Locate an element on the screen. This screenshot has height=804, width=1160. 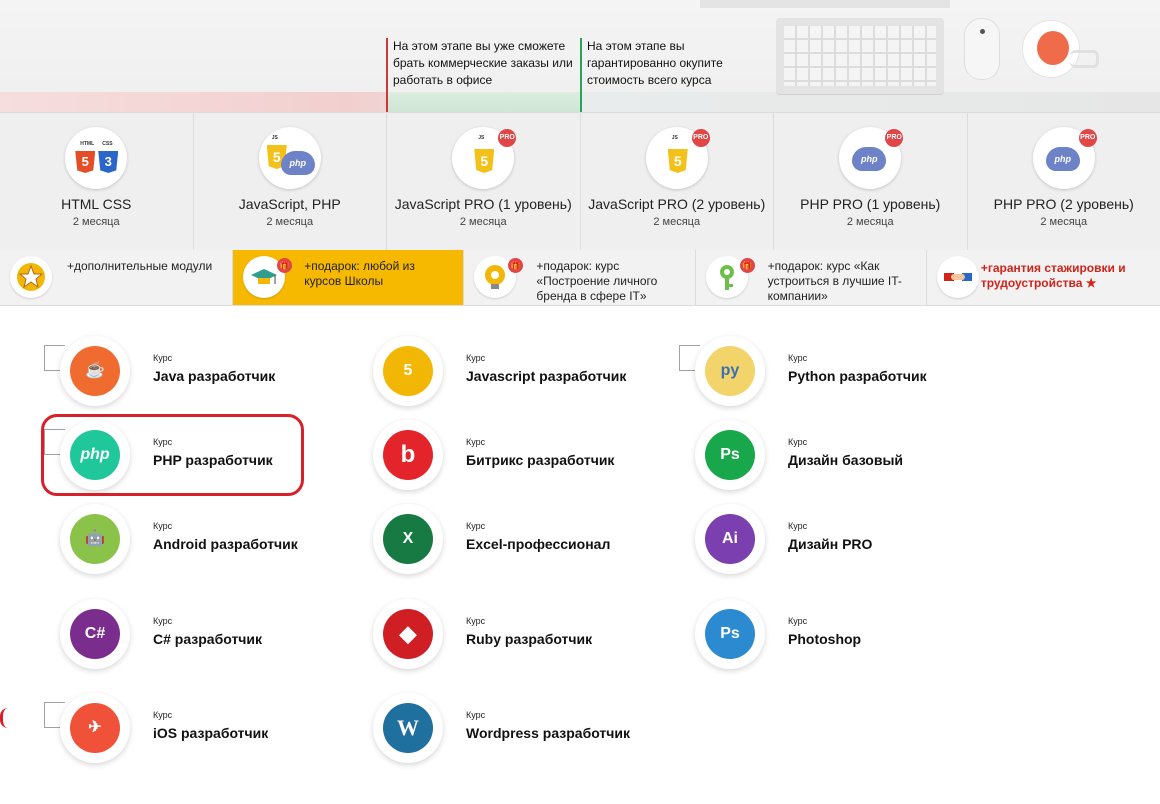
course-tile-ios: ✈ Курс iOS разработчик is located at coordinates (192, 728).